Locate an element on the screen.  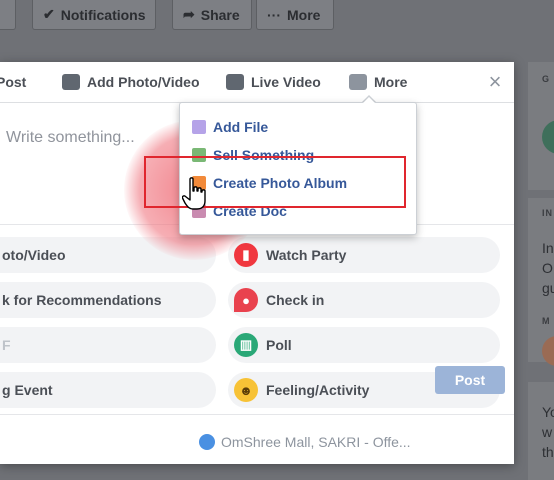
smiley-icon: ☻ is located at coordinates (246, 390).